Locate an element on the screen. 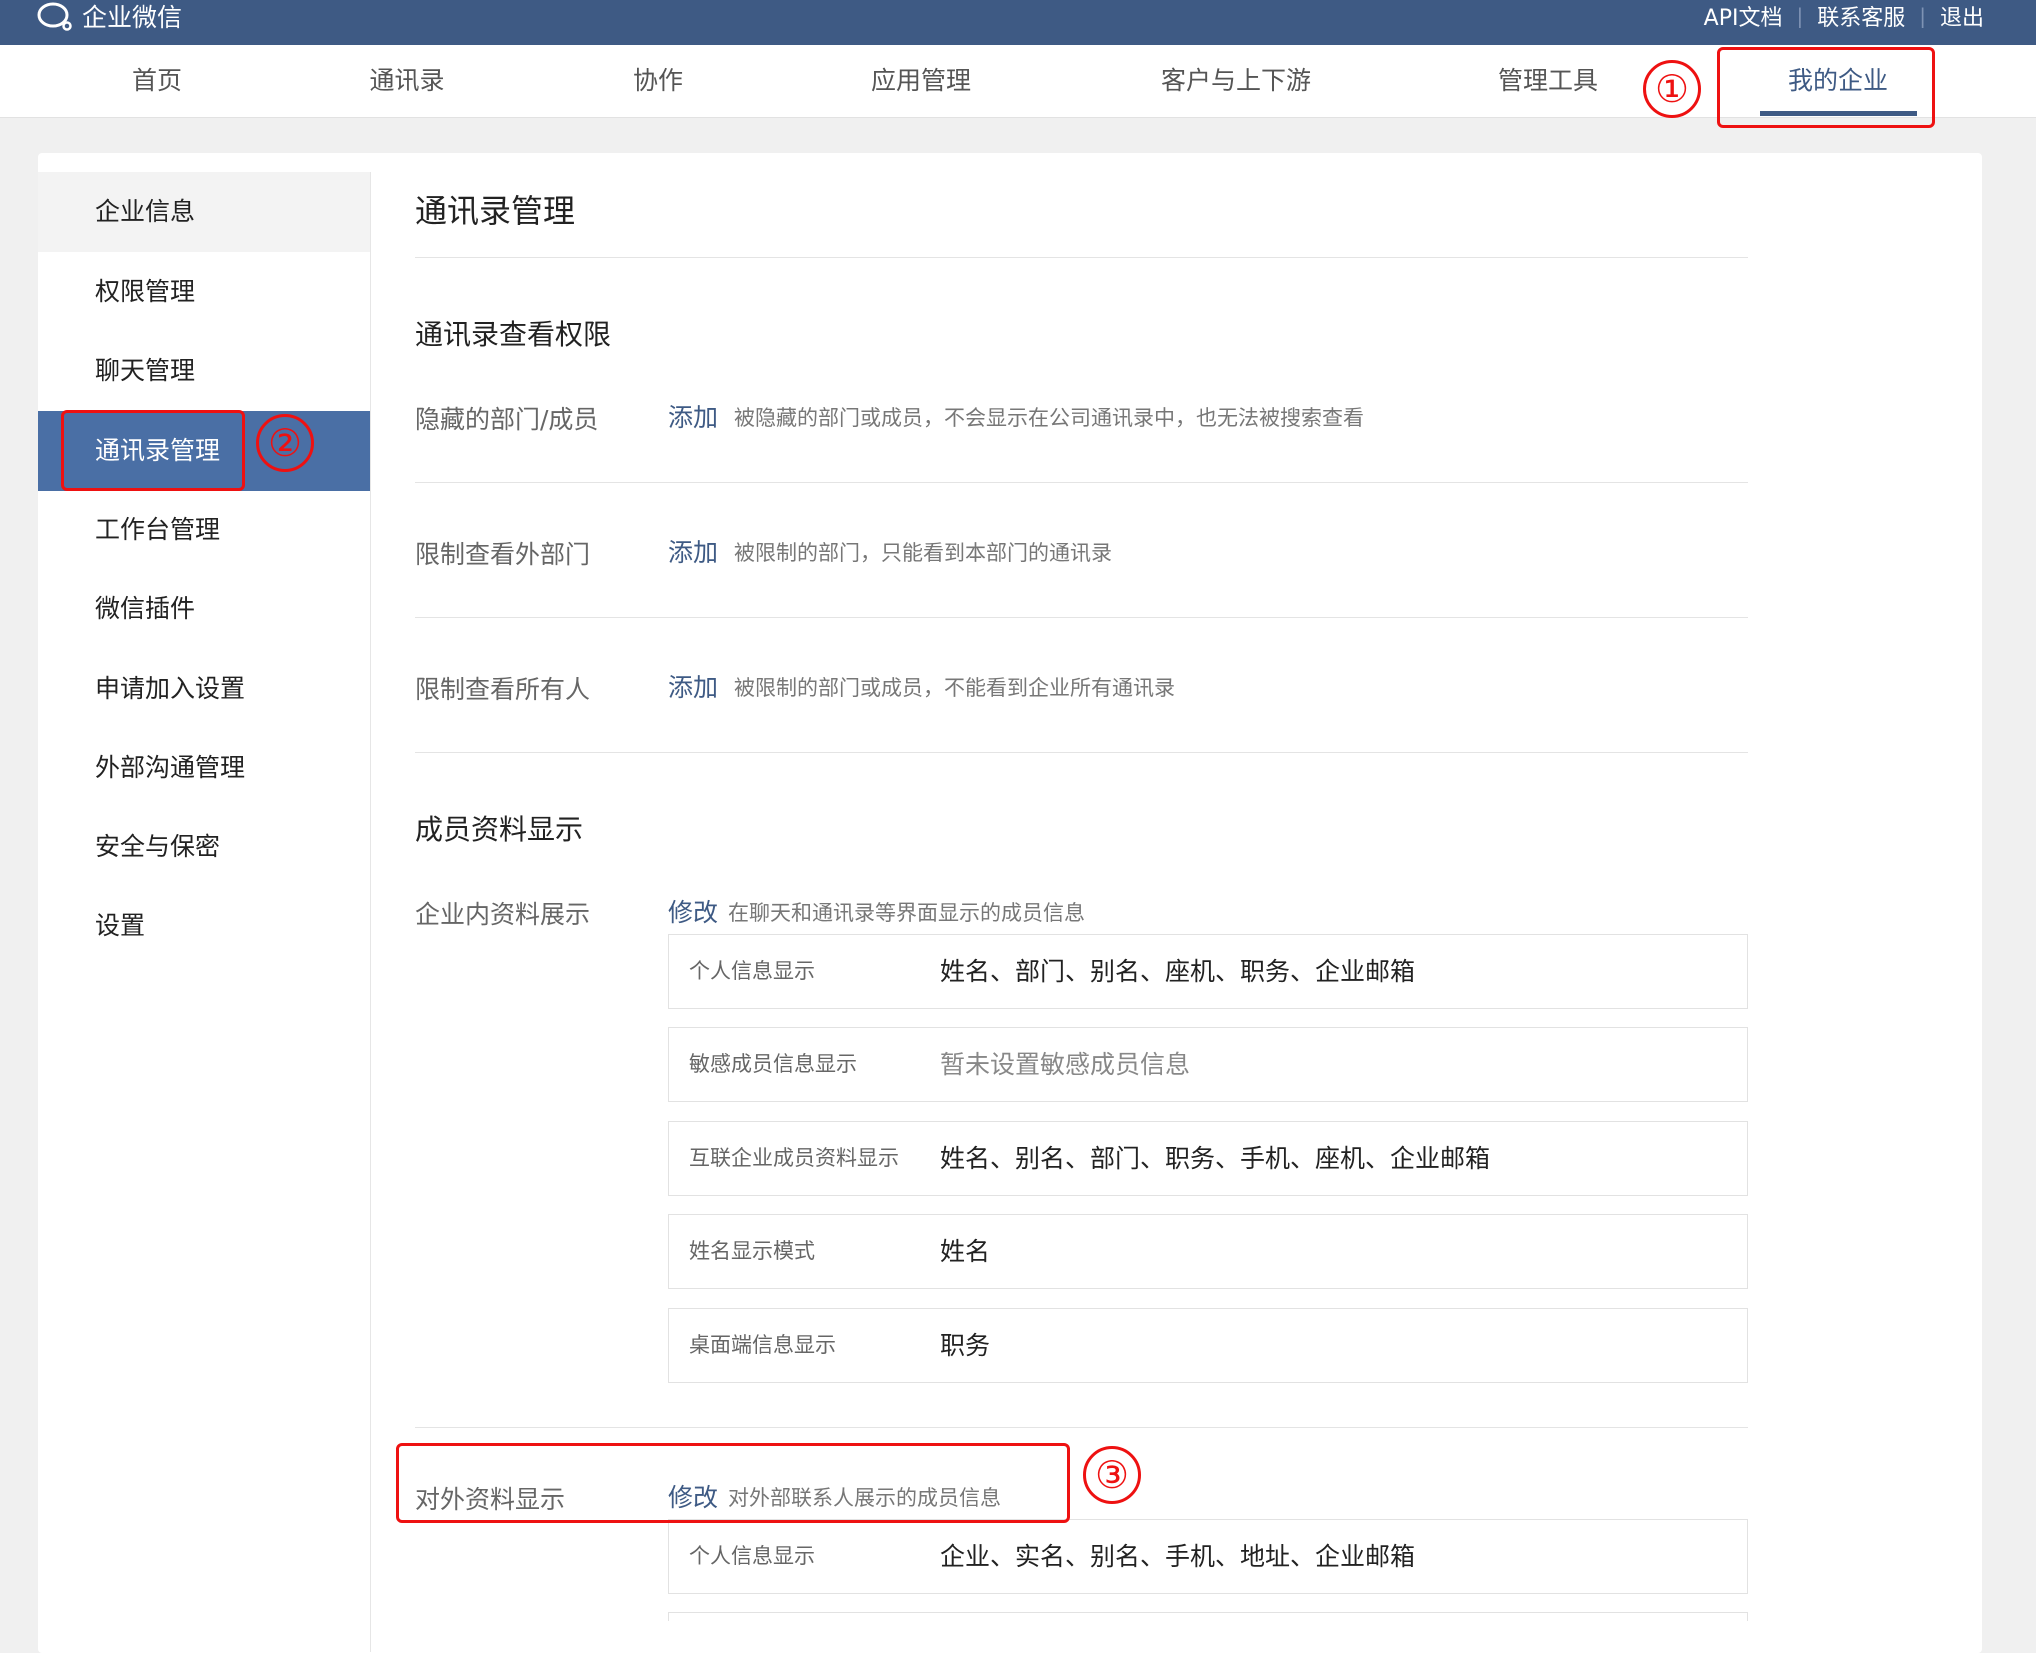 The height and width of the screenshot is (1653, 2036). annotation-number-2: ② is located at coordinates (285, 443).